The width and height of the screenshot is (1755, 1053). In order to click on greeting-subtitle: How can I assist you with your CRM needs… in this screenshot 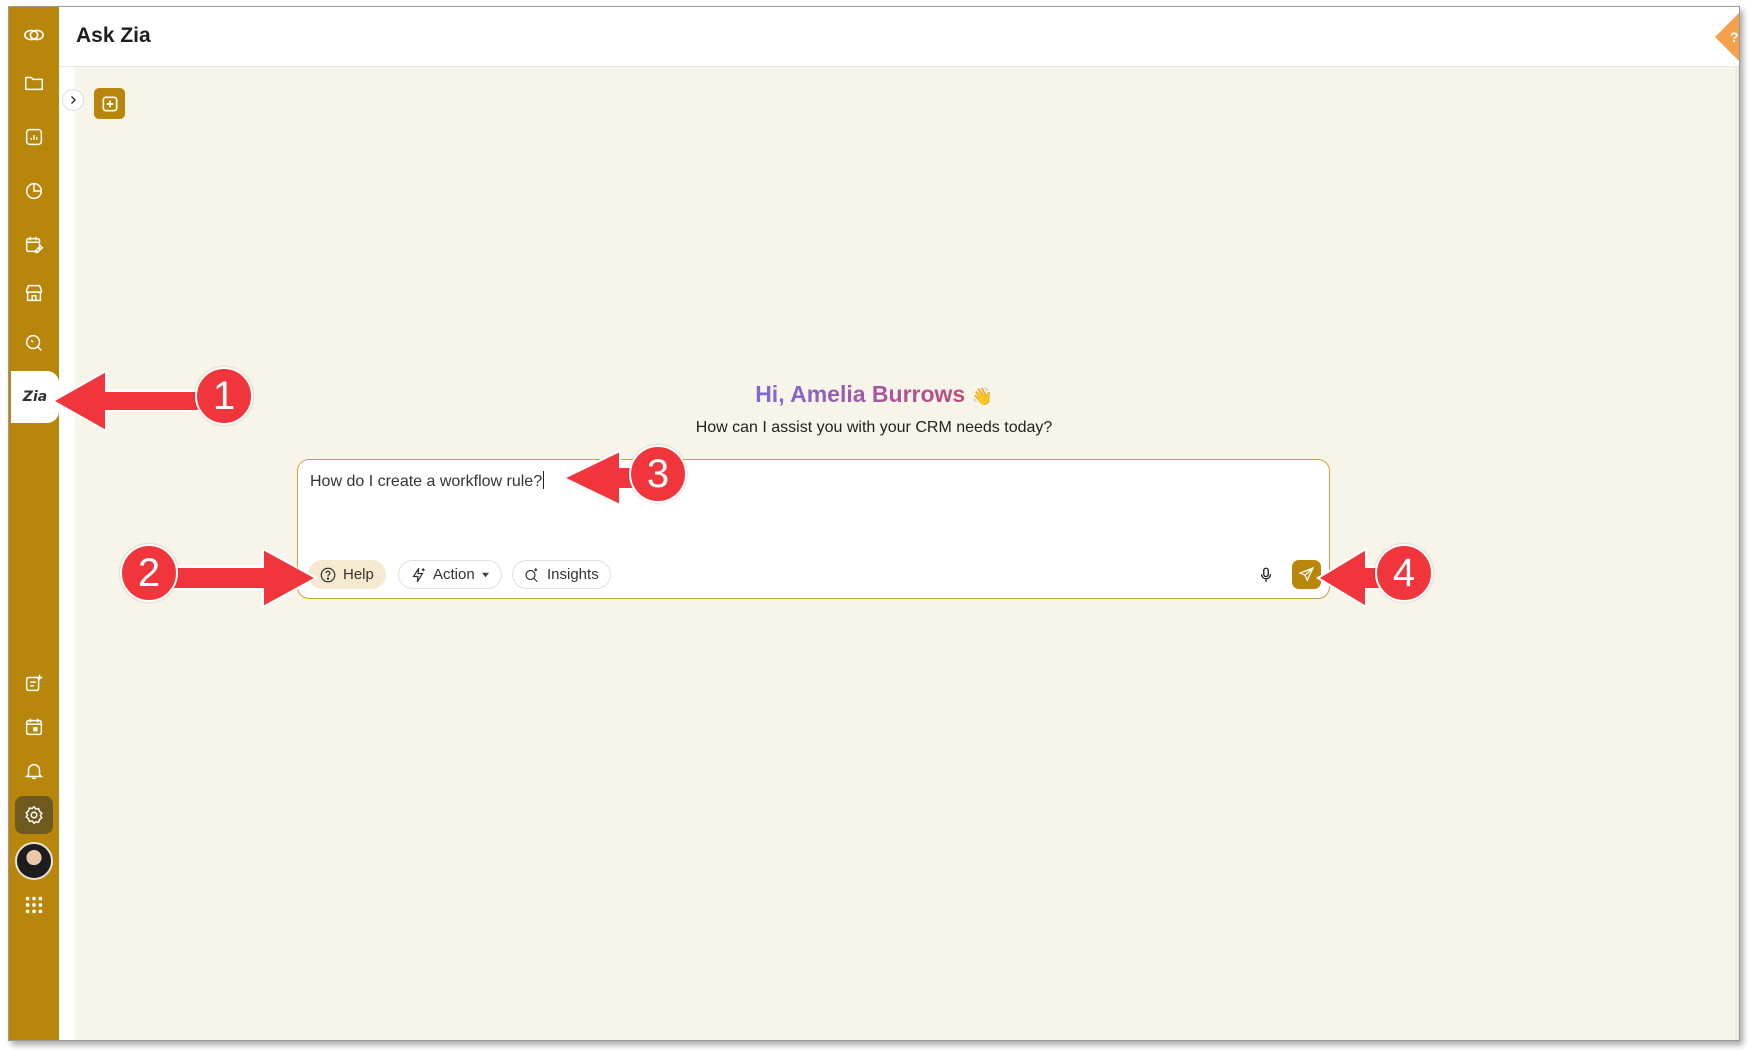, I will do `click(874, 427)`.